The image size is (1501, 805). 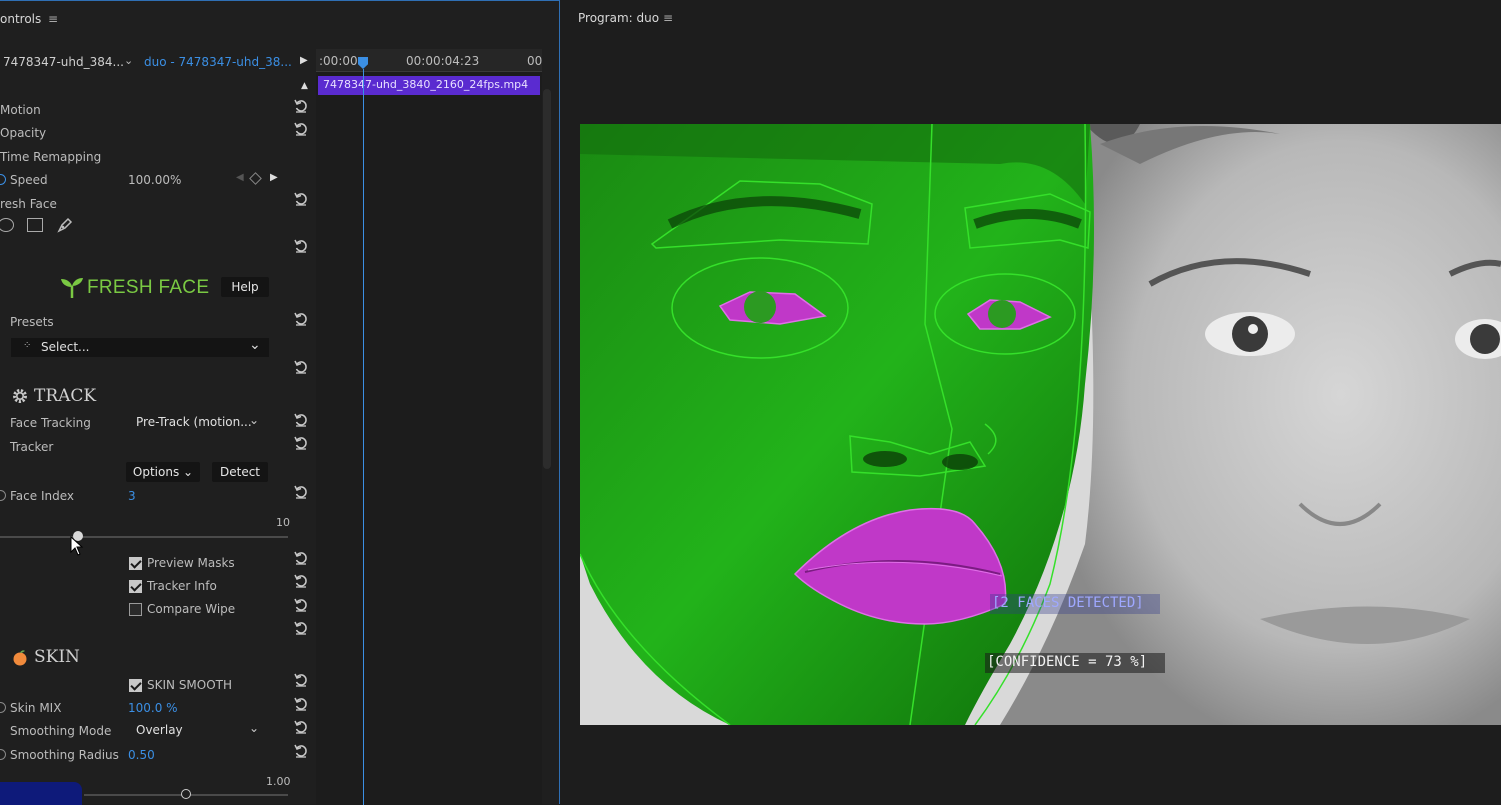 What do you see at coordinates (182, 586) in the screenshot?
I see `tracker-info-label: Tracker Info` at bounding box center [182, 586].